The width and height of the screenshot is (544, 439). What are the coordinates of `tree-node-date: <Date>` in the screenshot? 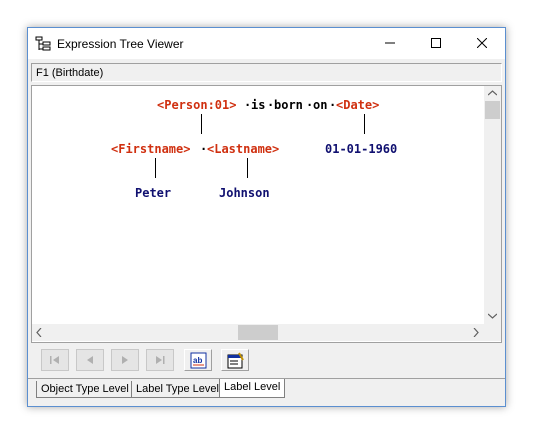 It's located at (357, 105).